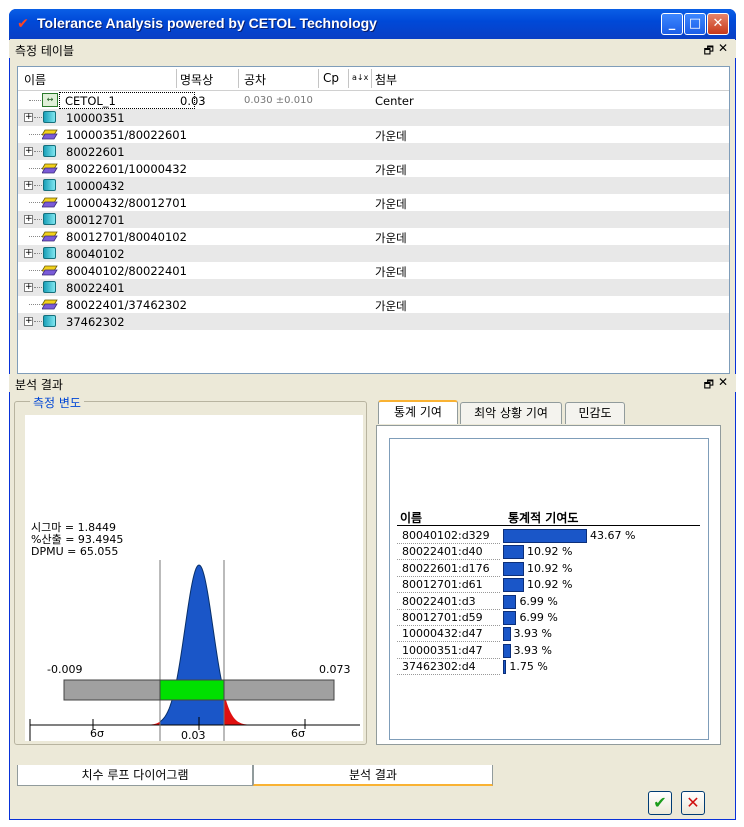 This screenshot has width=744, height=827. I want to click on table-row: ↔ CETOL_1 0.03 0.030 ±0.010 Center, so click(373, 100).